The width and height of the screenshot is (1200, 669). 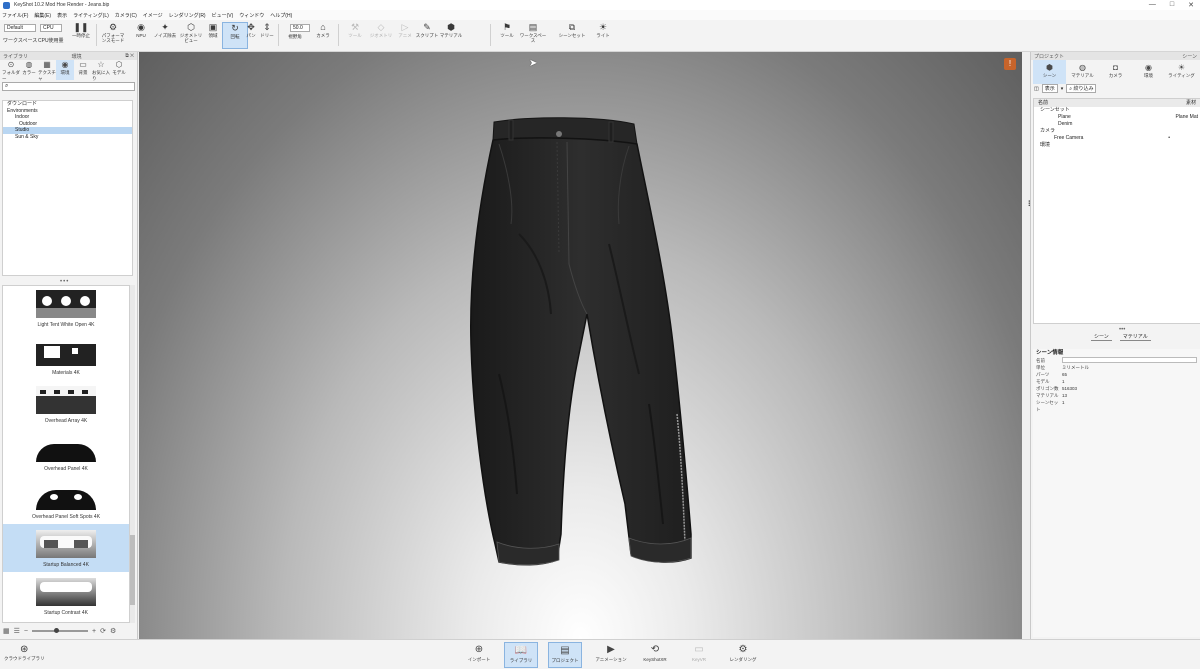 What do you see at coordinates (1117, 124) in the screenshot?
I see `scene-row-denim: Denim` at bounding box center [1117, 124].